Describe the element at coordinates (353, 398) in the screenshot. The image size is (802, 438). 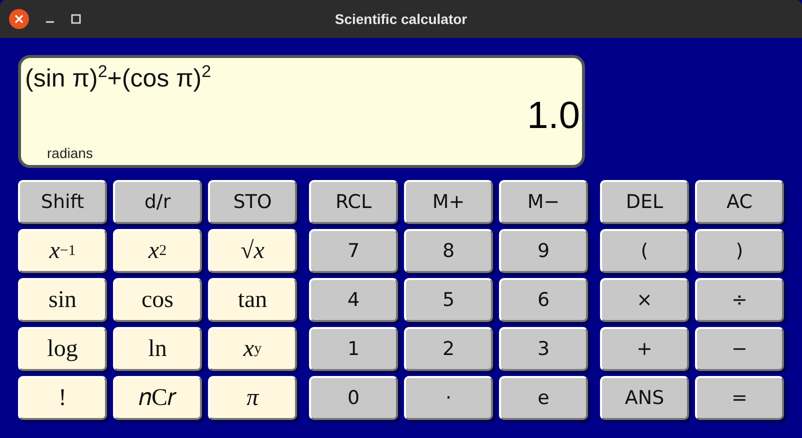
I see `calculator-key: 0` at that location.